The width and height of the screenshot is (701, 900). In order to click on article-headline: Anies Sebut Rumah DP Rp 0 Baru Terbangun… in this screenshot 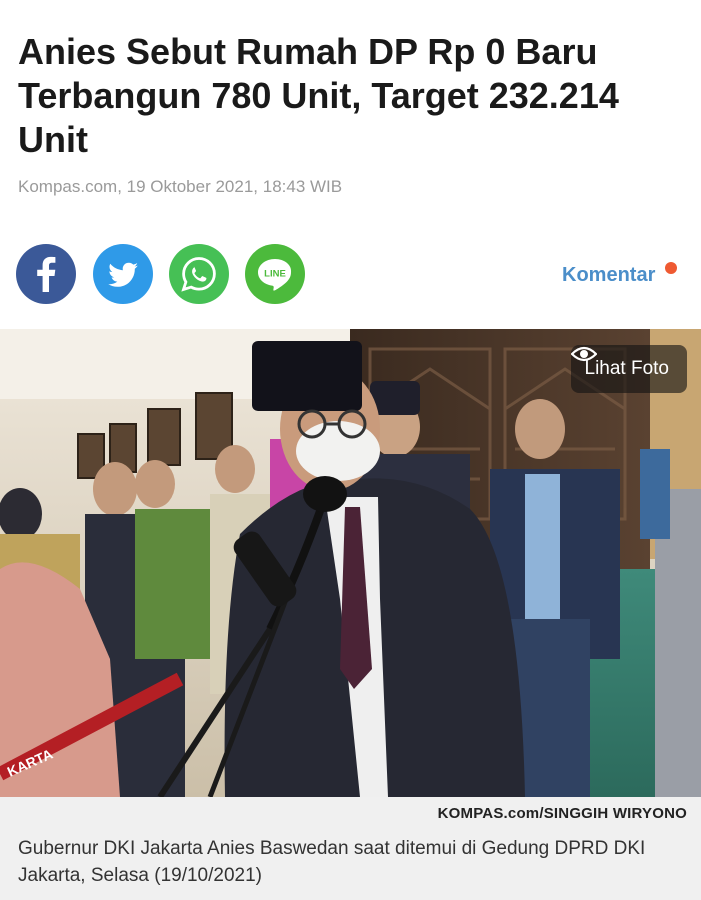, I will do `click(318, 95)`.